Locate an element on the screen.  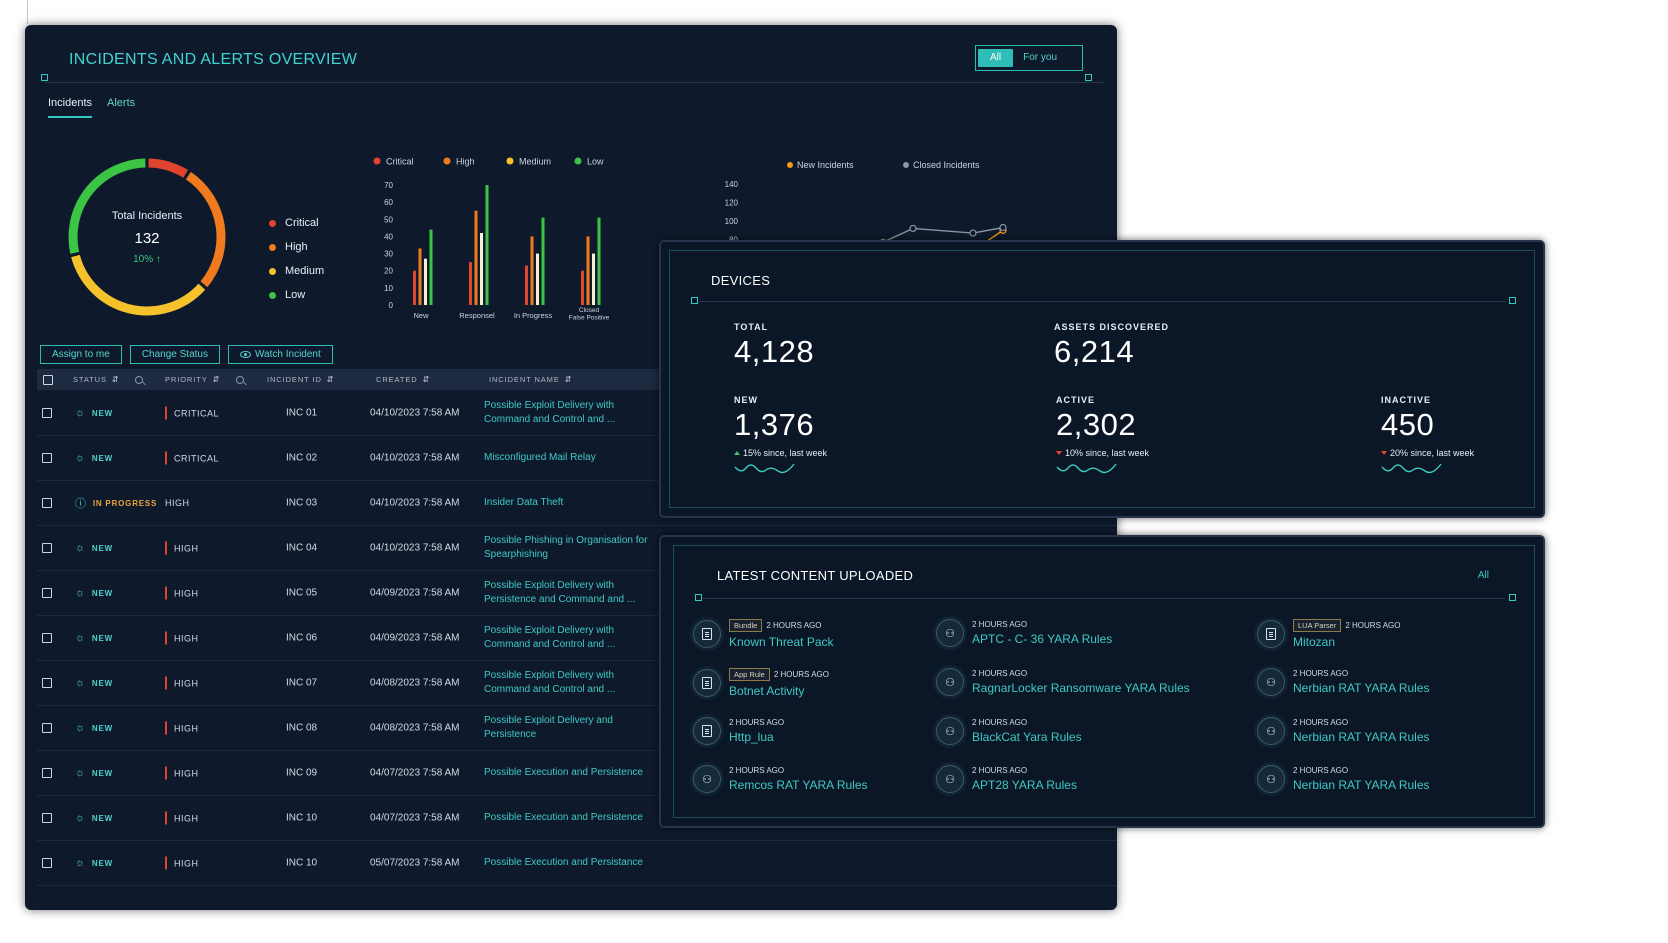
legend-label: Low is located at coordinates (595, 162).